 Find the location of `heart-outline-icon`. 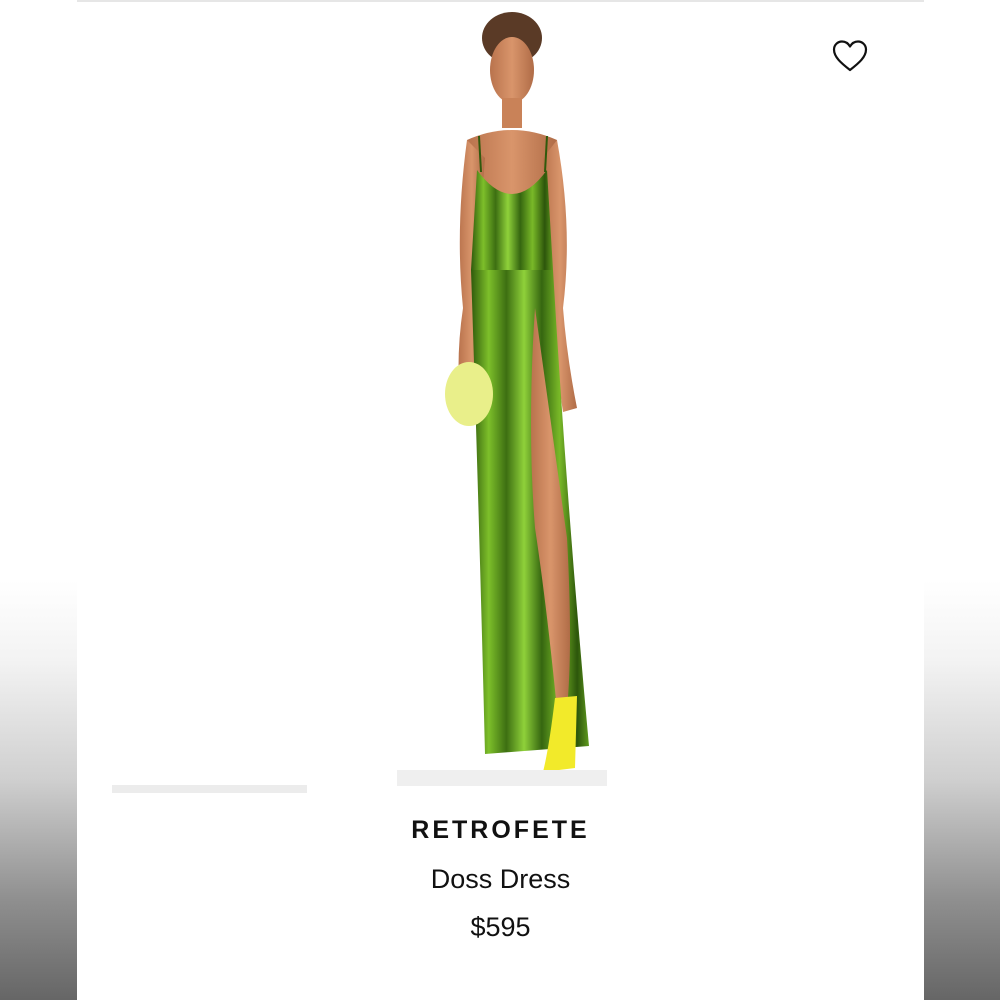

heart-outline-icon is located at coordinates (850, 56).